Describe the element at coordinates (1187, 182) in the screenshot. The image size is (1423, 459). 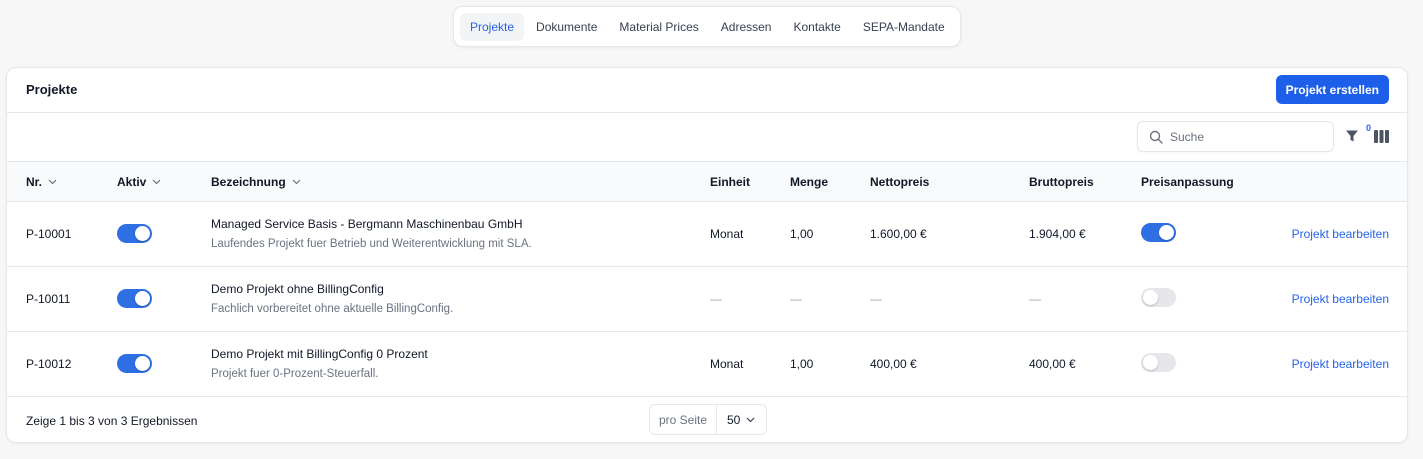
I see `column-header-preisanpassung: Preisanpassung` at that location.